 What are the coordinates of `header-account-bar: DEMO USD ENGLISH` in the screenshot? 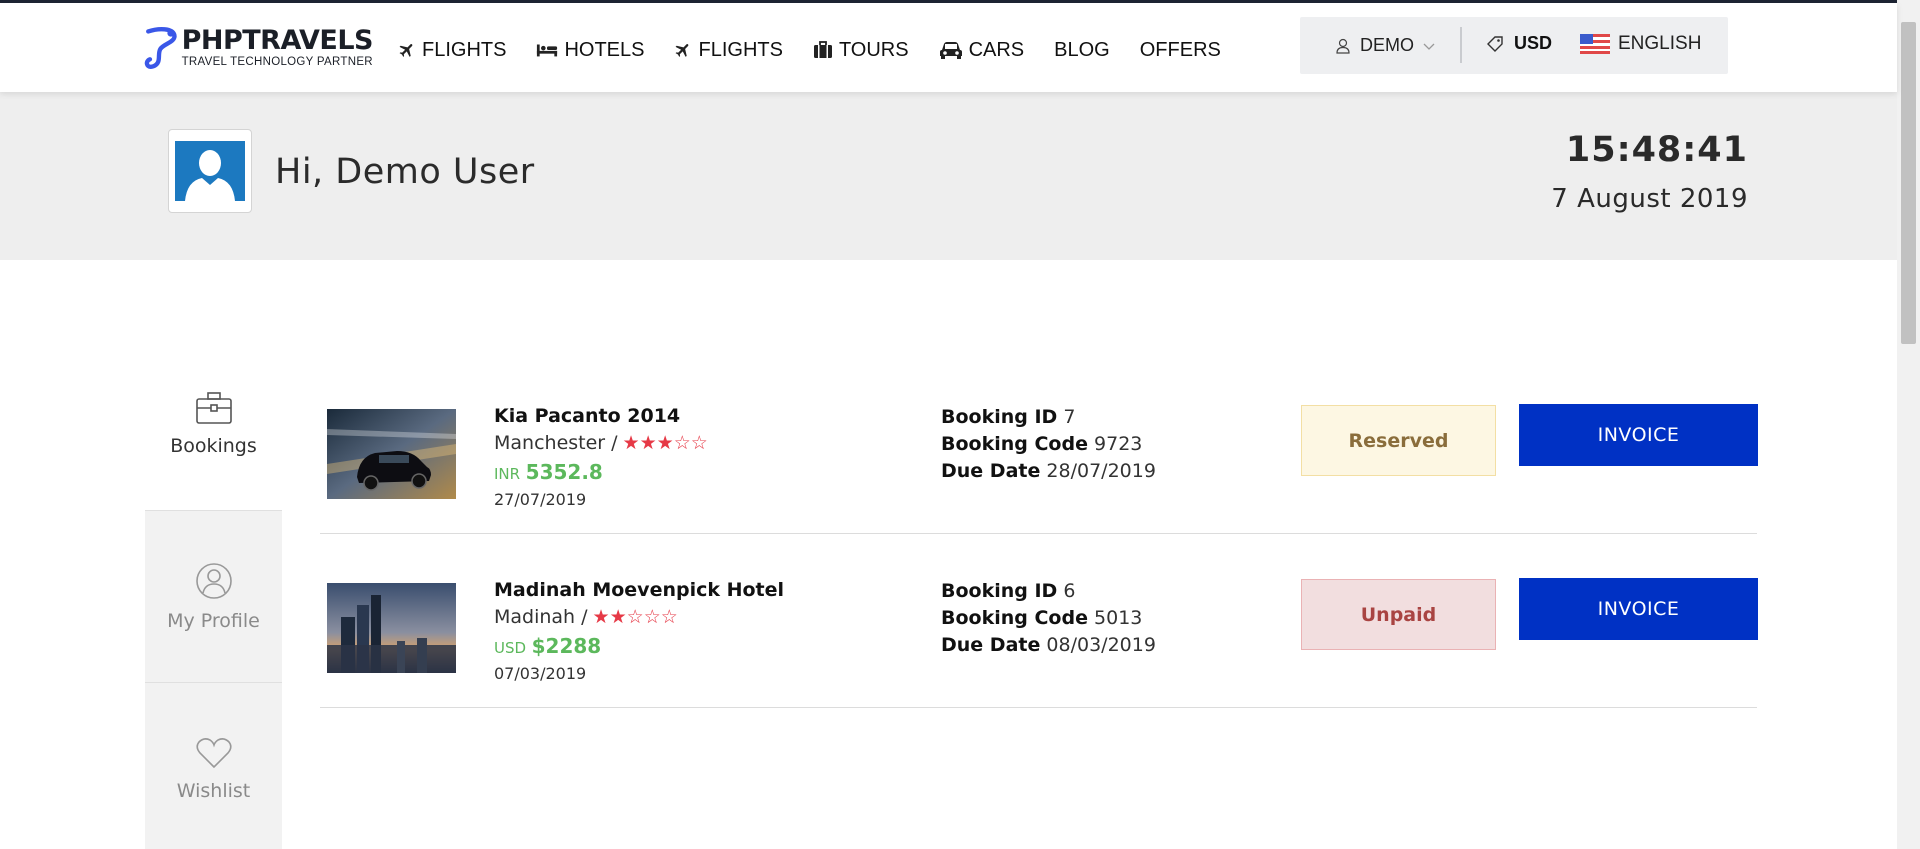 It's located at (1514, 45).